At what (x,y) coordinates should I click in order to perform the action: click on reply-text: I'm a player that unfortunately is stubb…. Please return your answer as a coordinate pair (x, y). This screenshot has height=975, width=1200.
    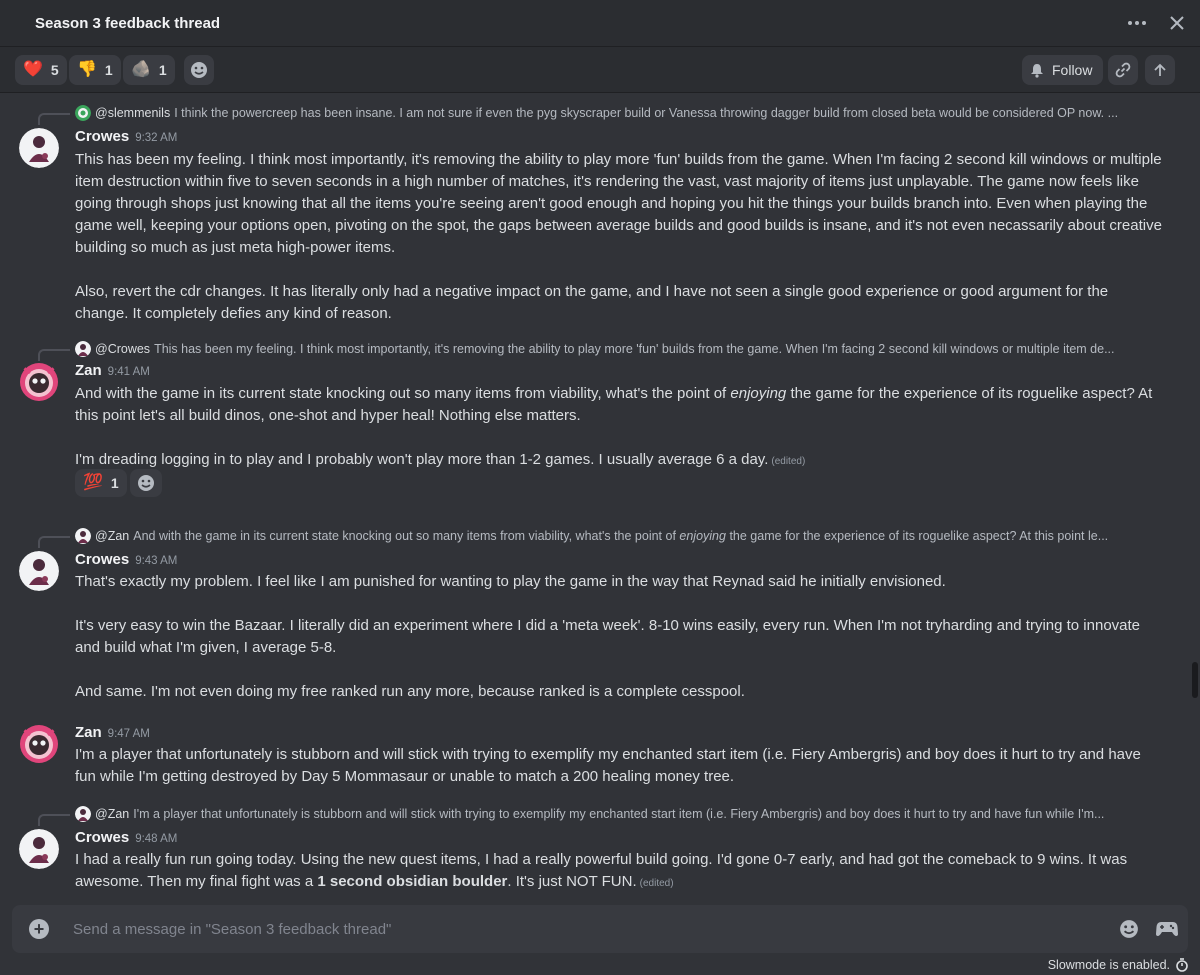
    Looking at the image, I should click on (619, 814).